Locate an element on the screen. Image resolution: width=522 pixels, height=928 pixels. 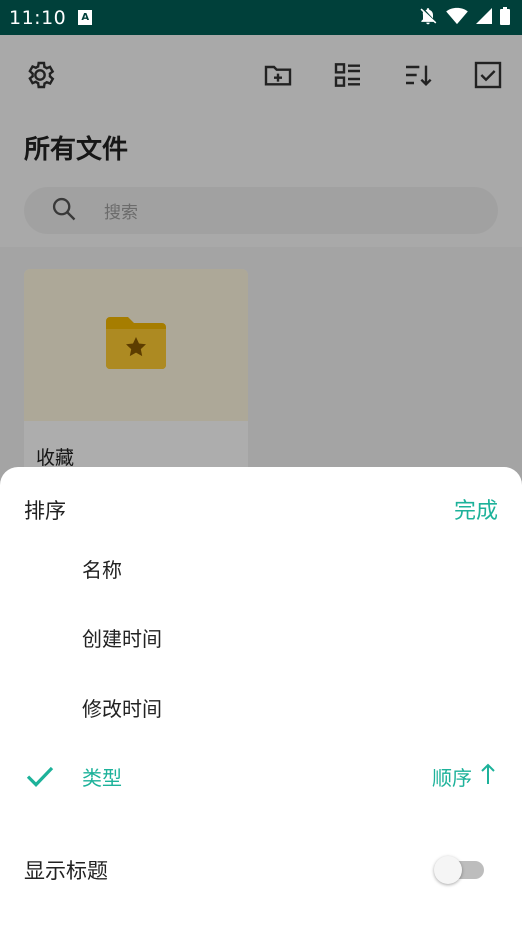
wifi-icon is located at coordinates (457, 18).